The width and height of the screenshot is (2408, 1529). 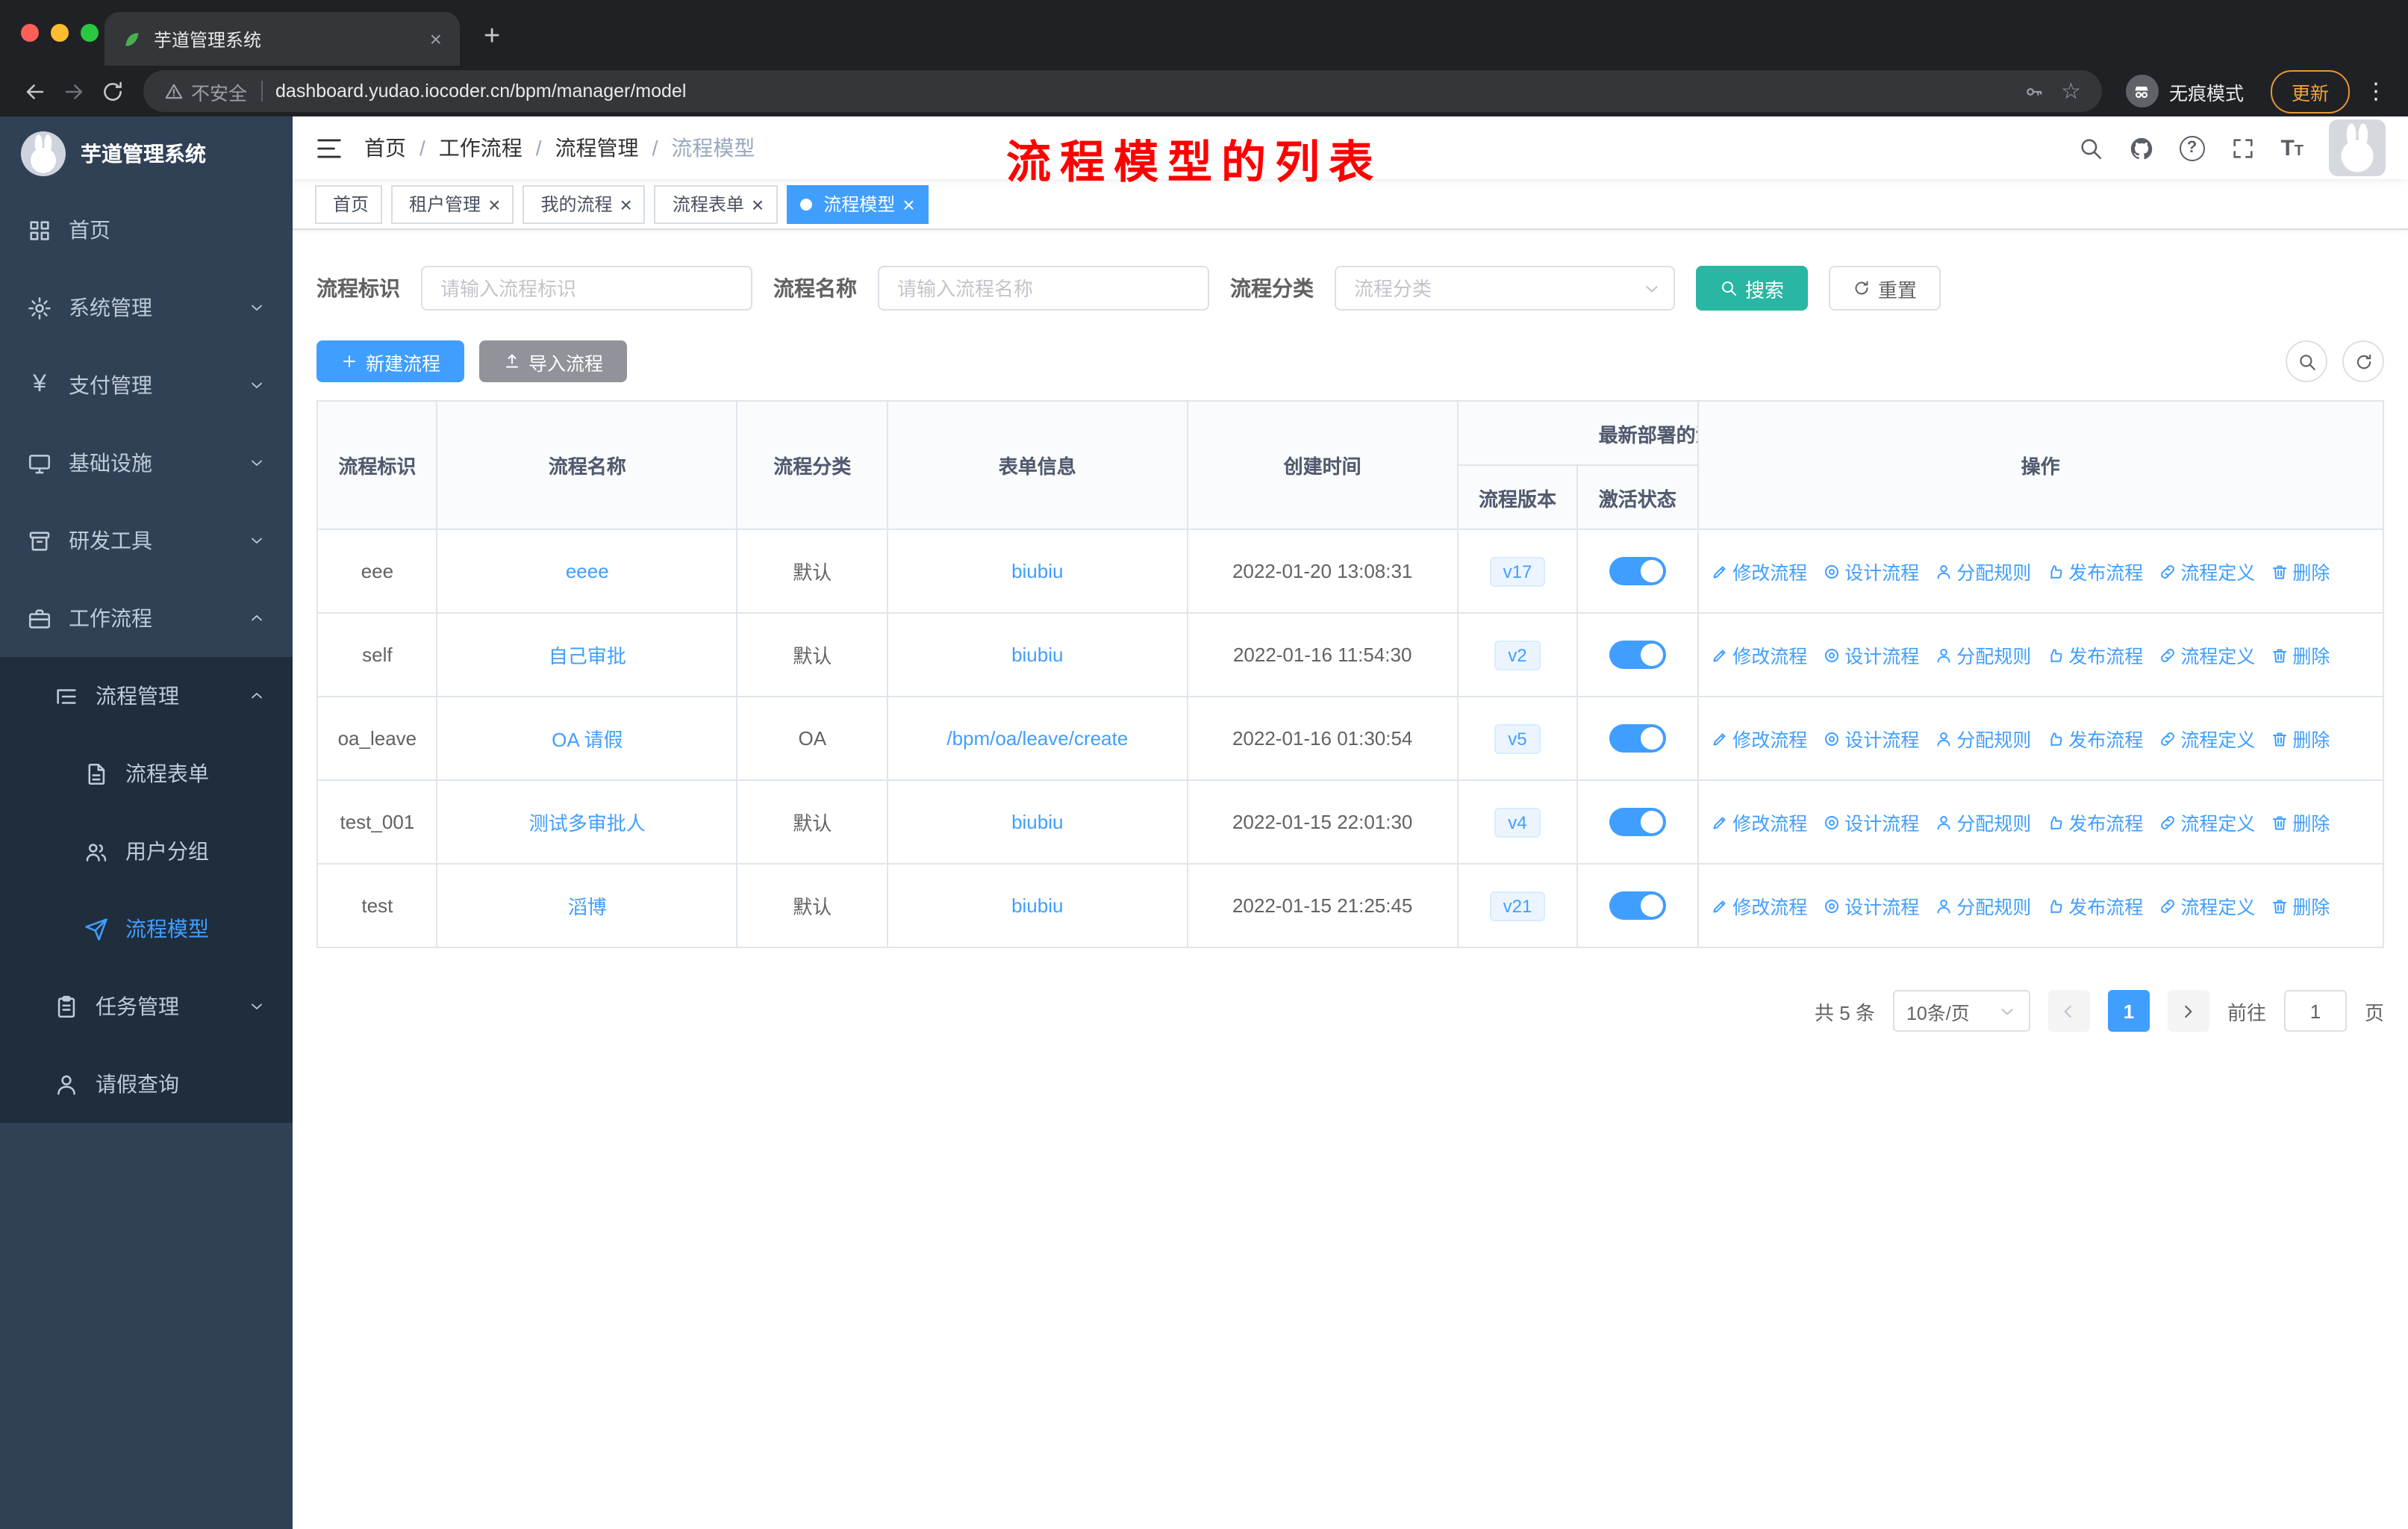 I want to click on search-icon, so click(x=2090, y=148).